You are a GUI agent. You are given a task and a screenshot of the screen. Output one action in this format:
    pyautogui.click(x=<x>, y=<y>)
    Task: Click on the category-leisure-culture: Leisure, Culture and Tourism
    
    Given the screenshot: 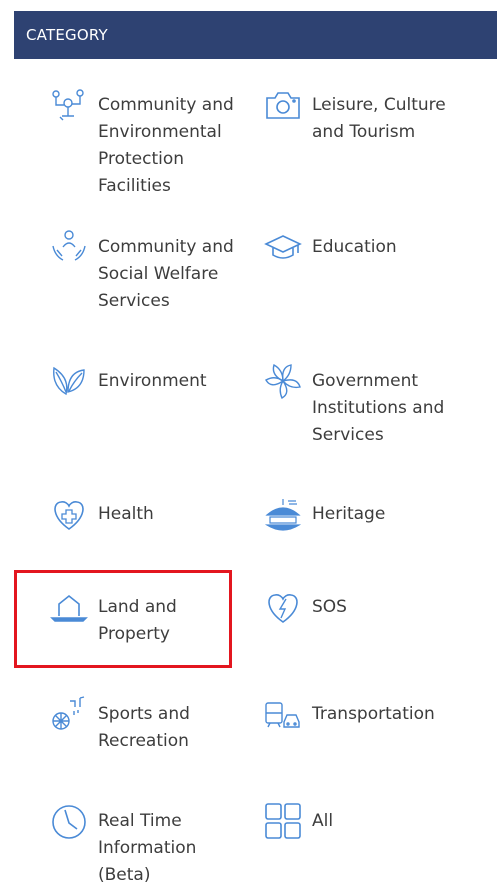 What is the action you would take?
    pyautogui.click(x=369, y=119)
    